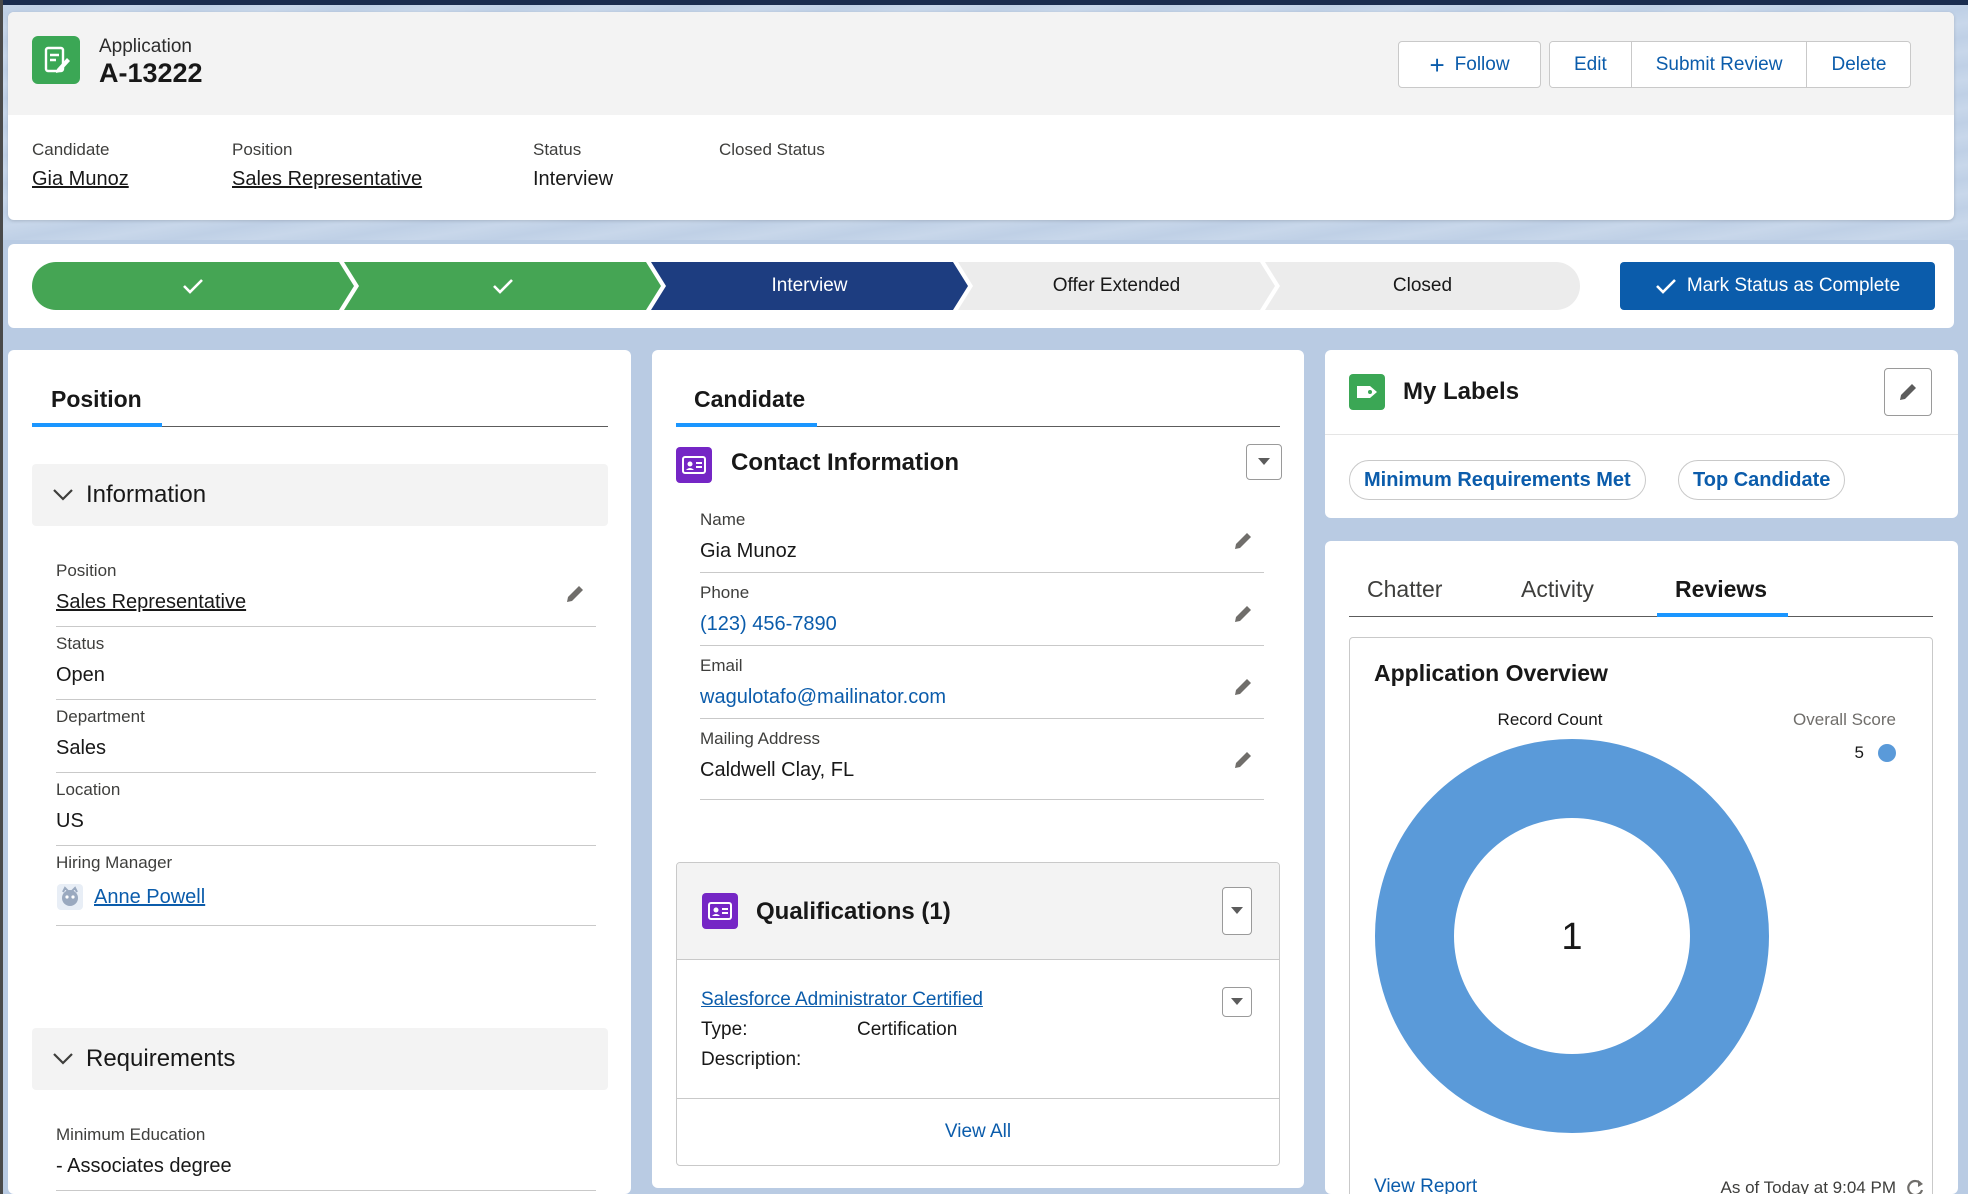 This screenshot has height=1194, width=1968. I want to click on contact-actions-dropdown, so click(1264, 462).